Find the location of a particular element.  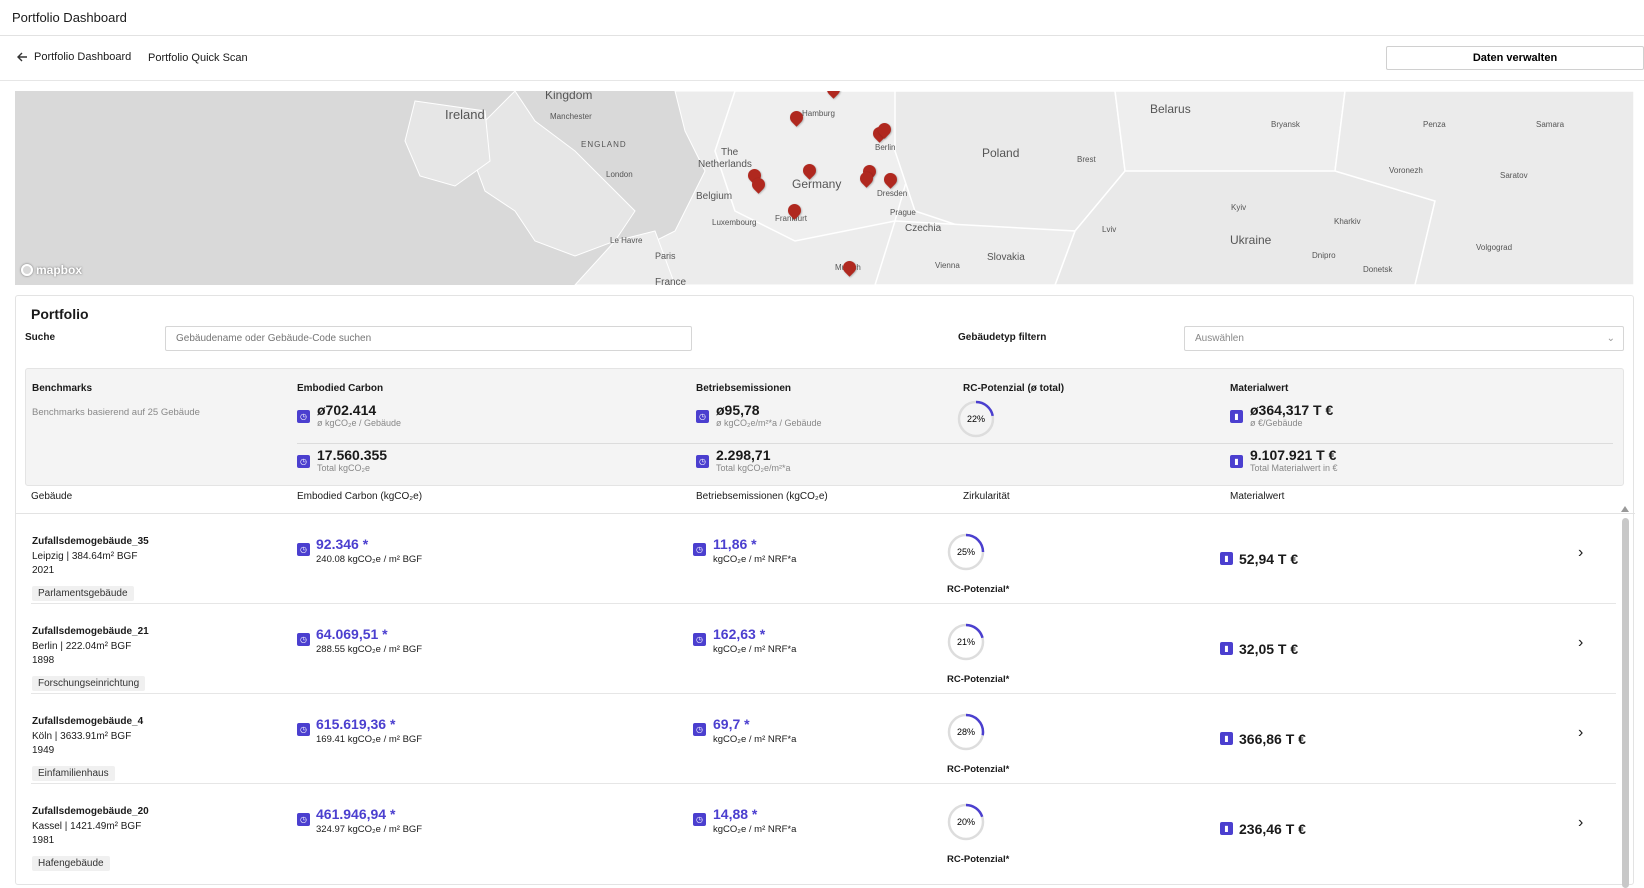

portfolio-title: Portfolio is located at coordinates (60, 314).